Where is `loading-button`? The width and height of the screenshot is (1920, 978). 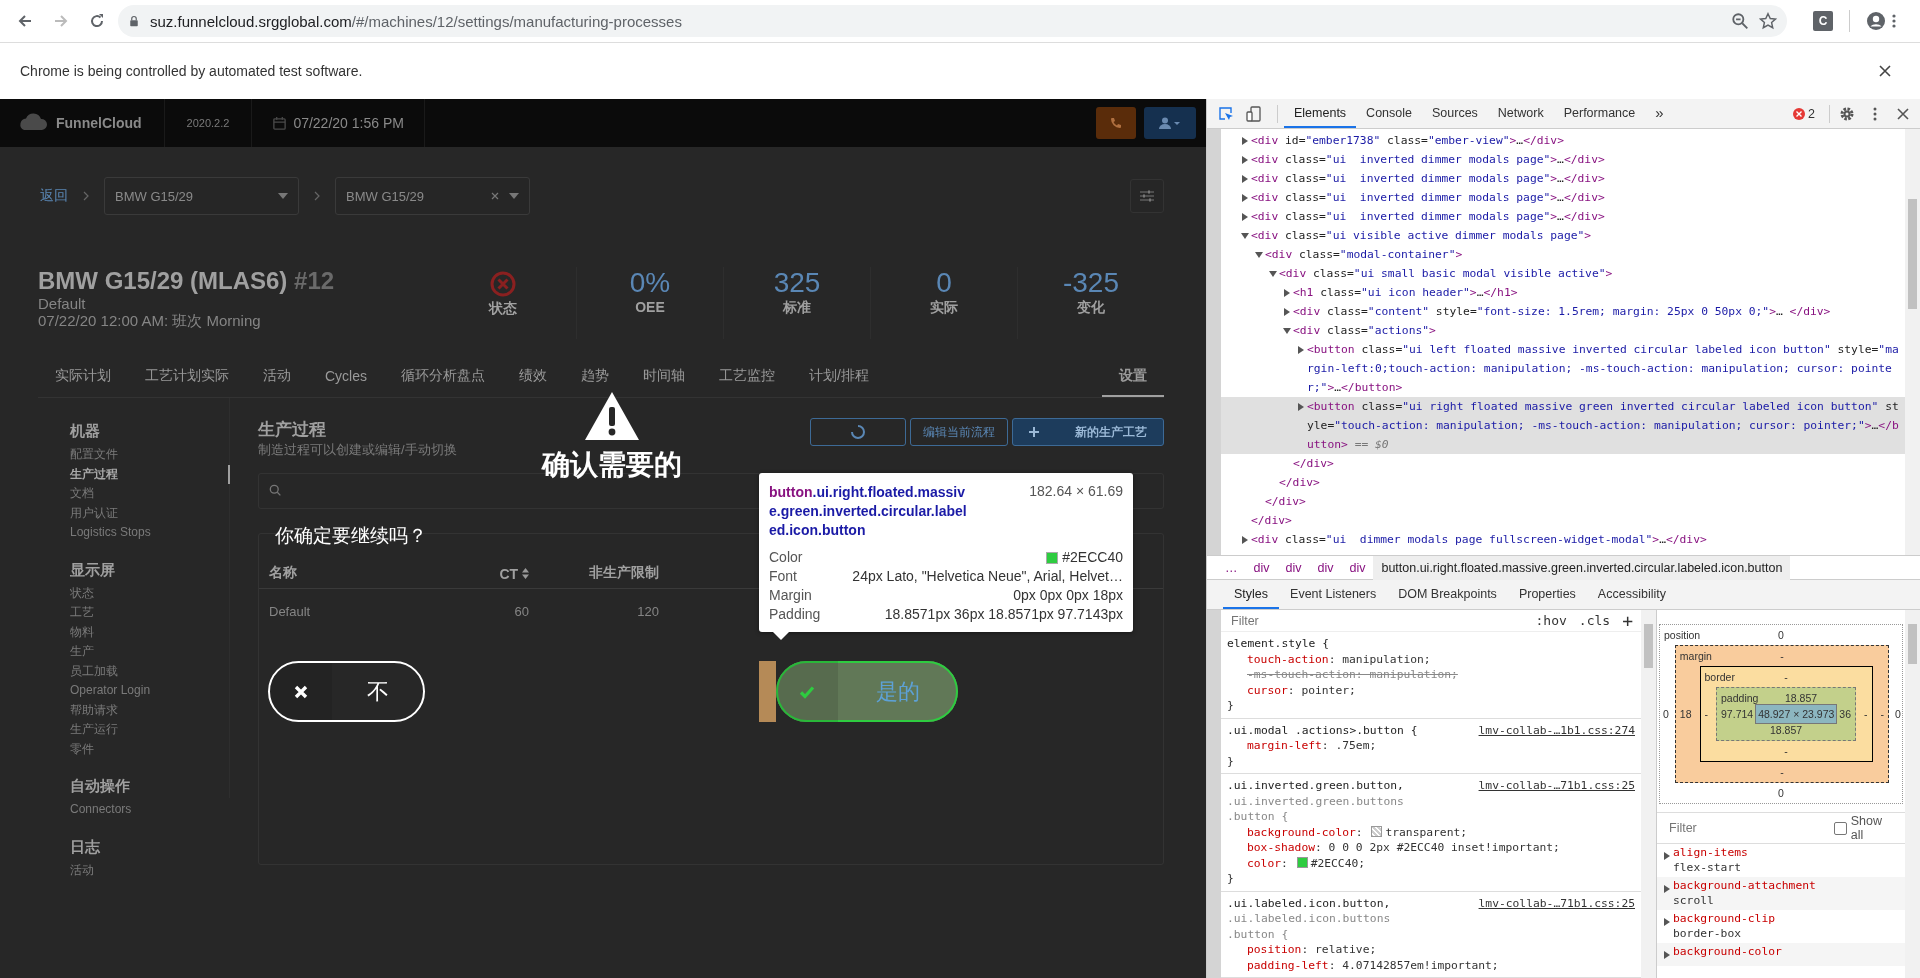 loading-button is located at coordinates (858, 432).